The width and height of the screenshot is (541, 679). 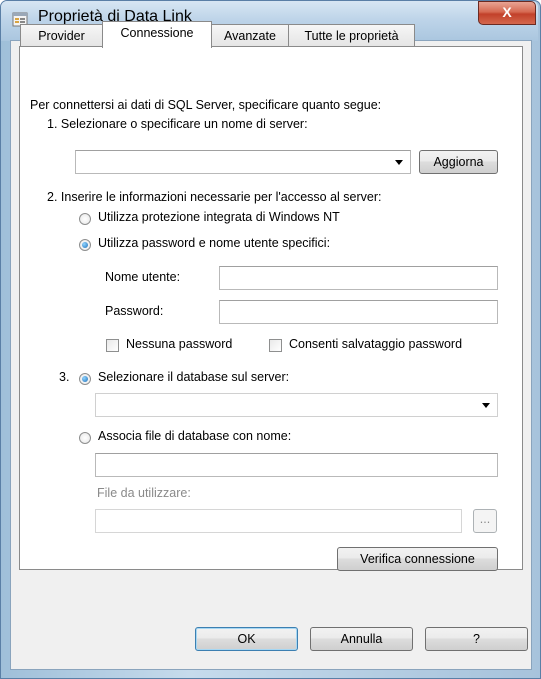 I want to click on username-label: Nome utente:, so click(x=143, y=277).